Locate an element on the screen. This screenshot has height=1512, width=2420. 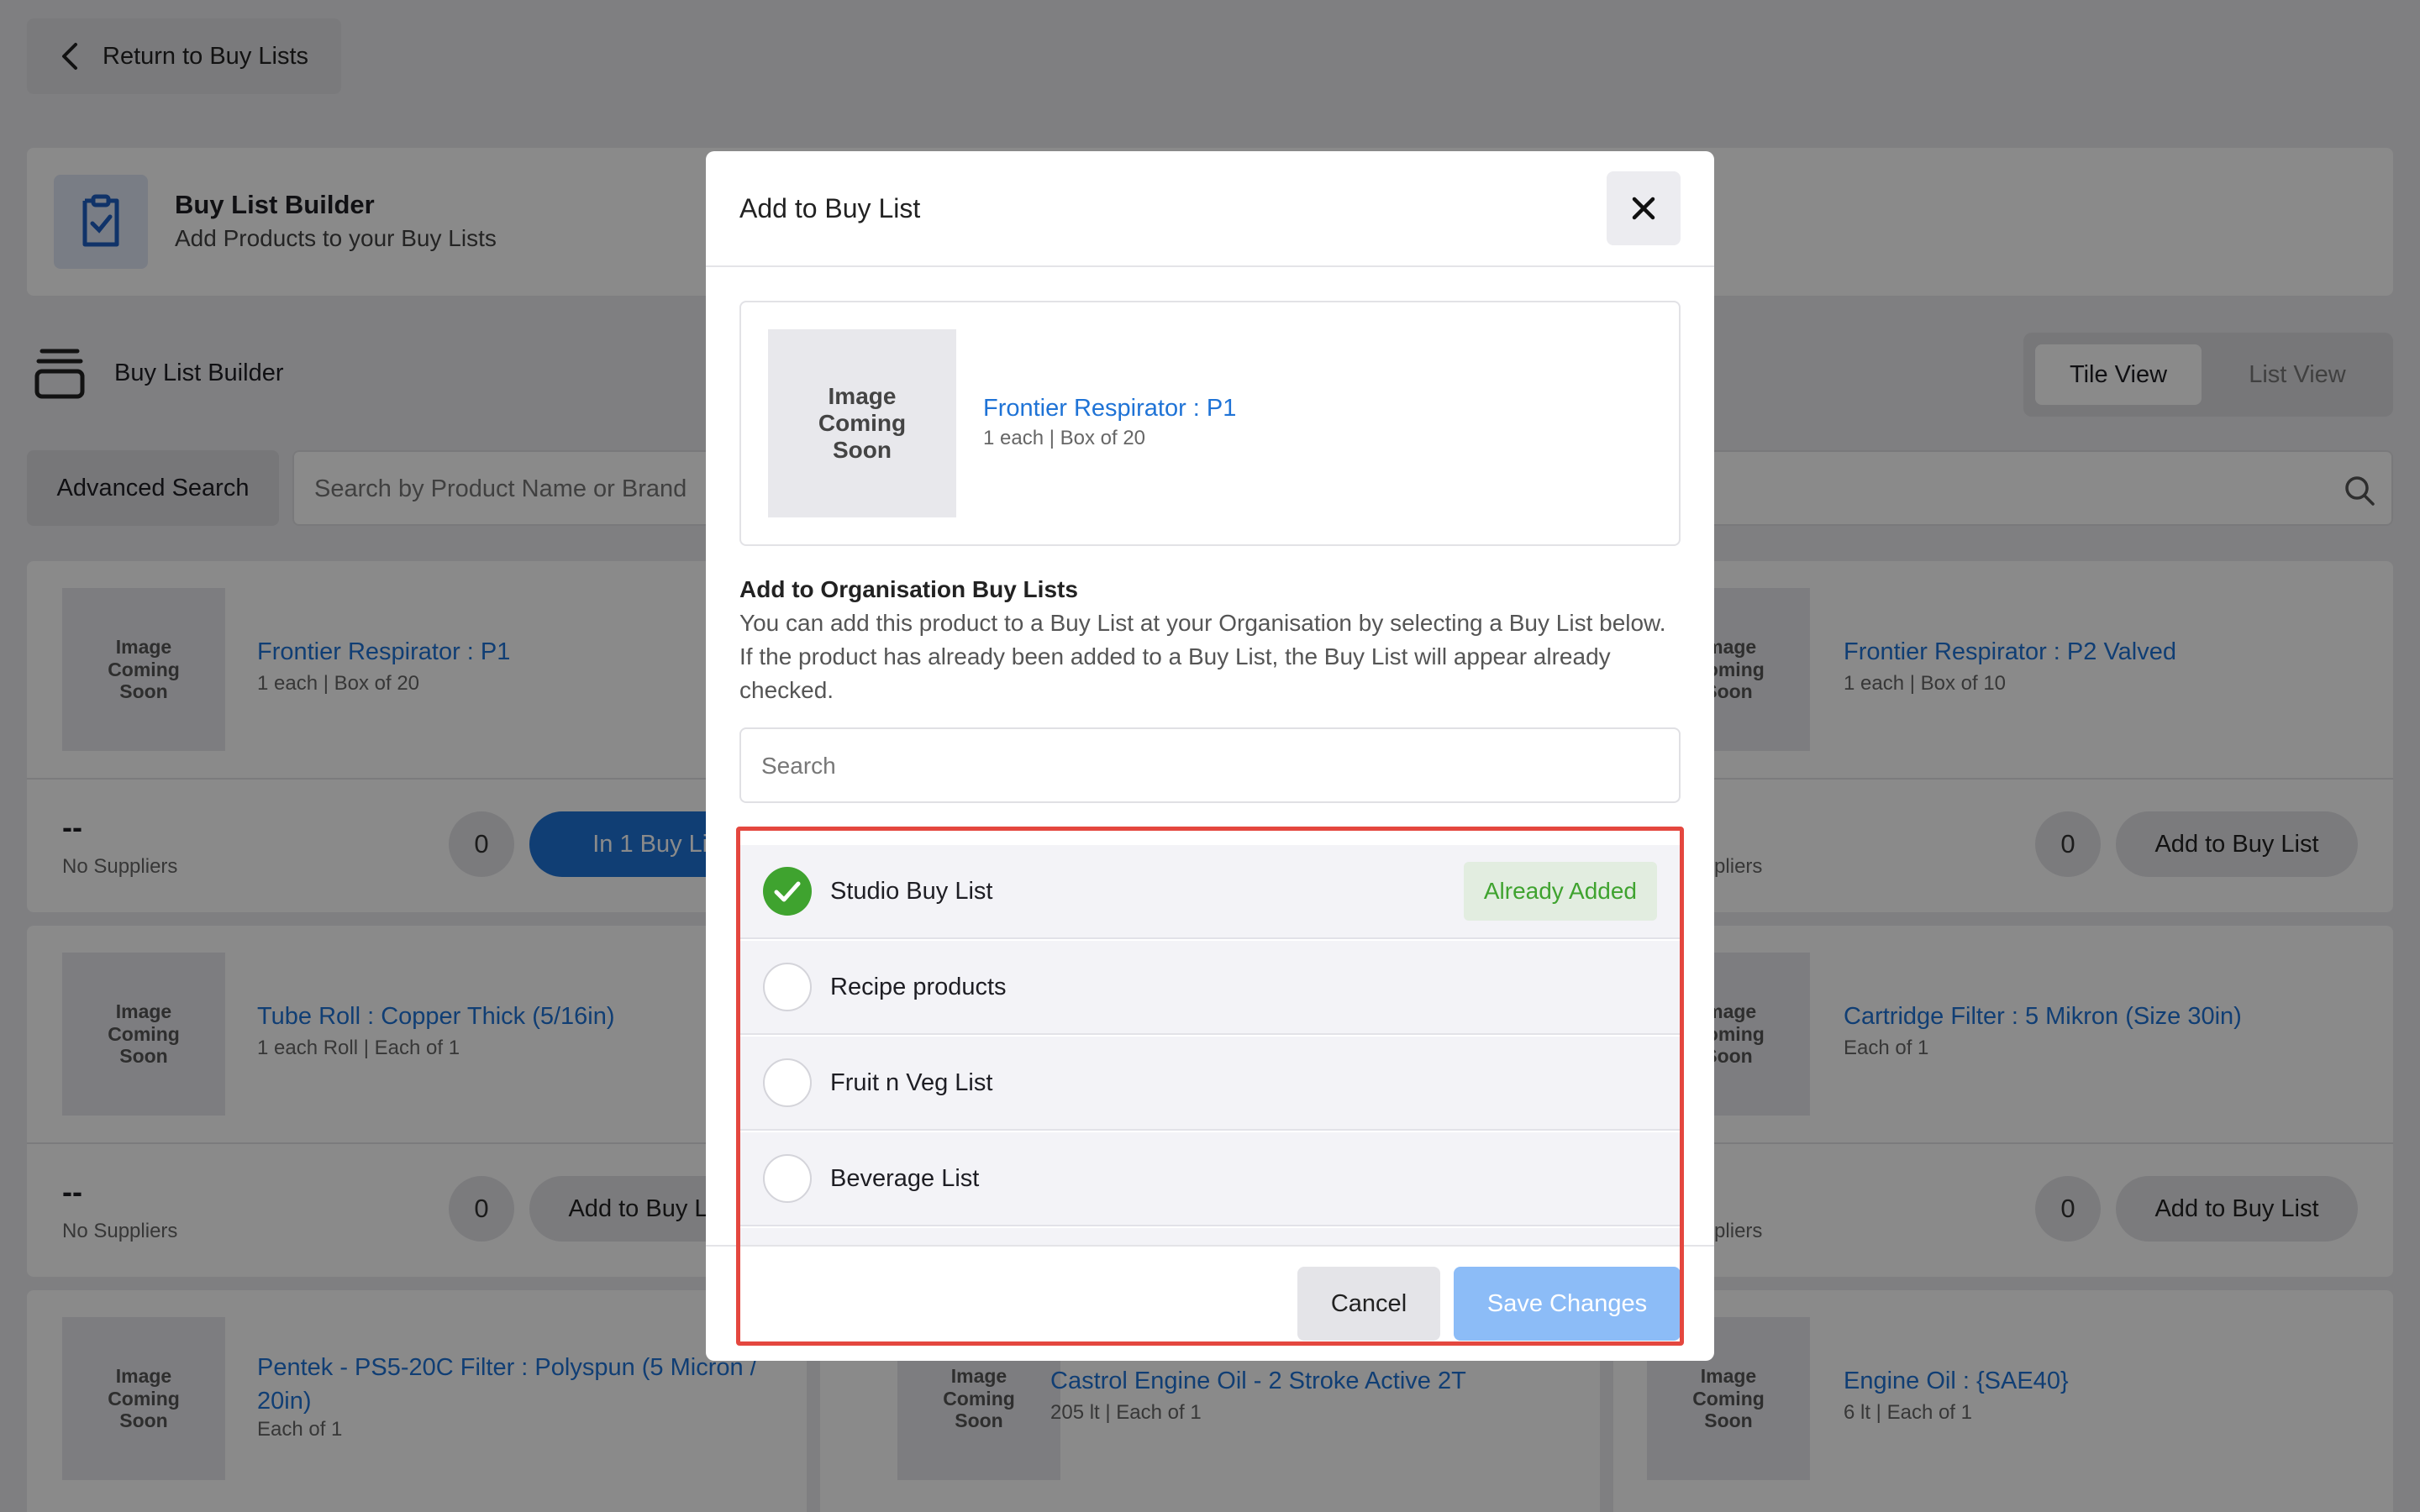
buy-list-option-label: Beverage List is located at coordinates (905, 1178).